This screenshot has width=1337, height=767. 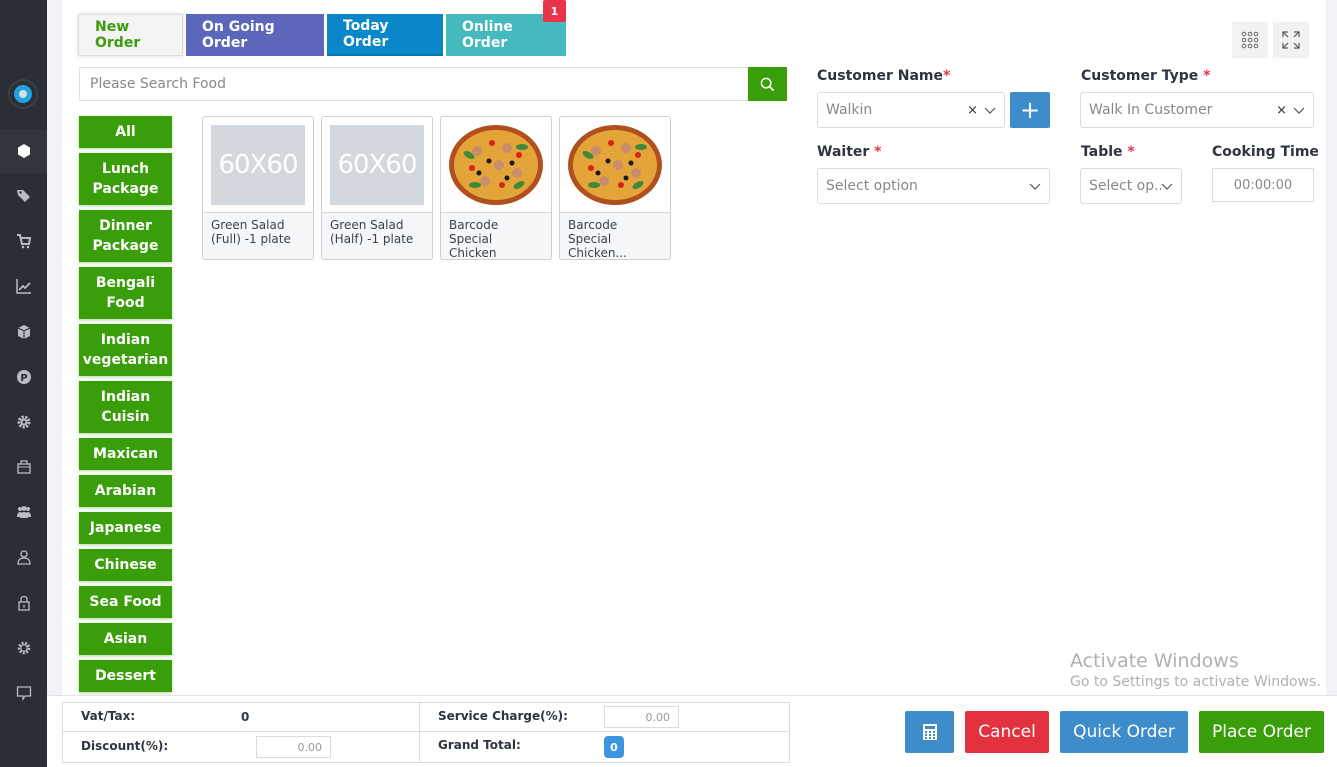 I want to click on discount-input: 0.00, so click(x=293, y=747).